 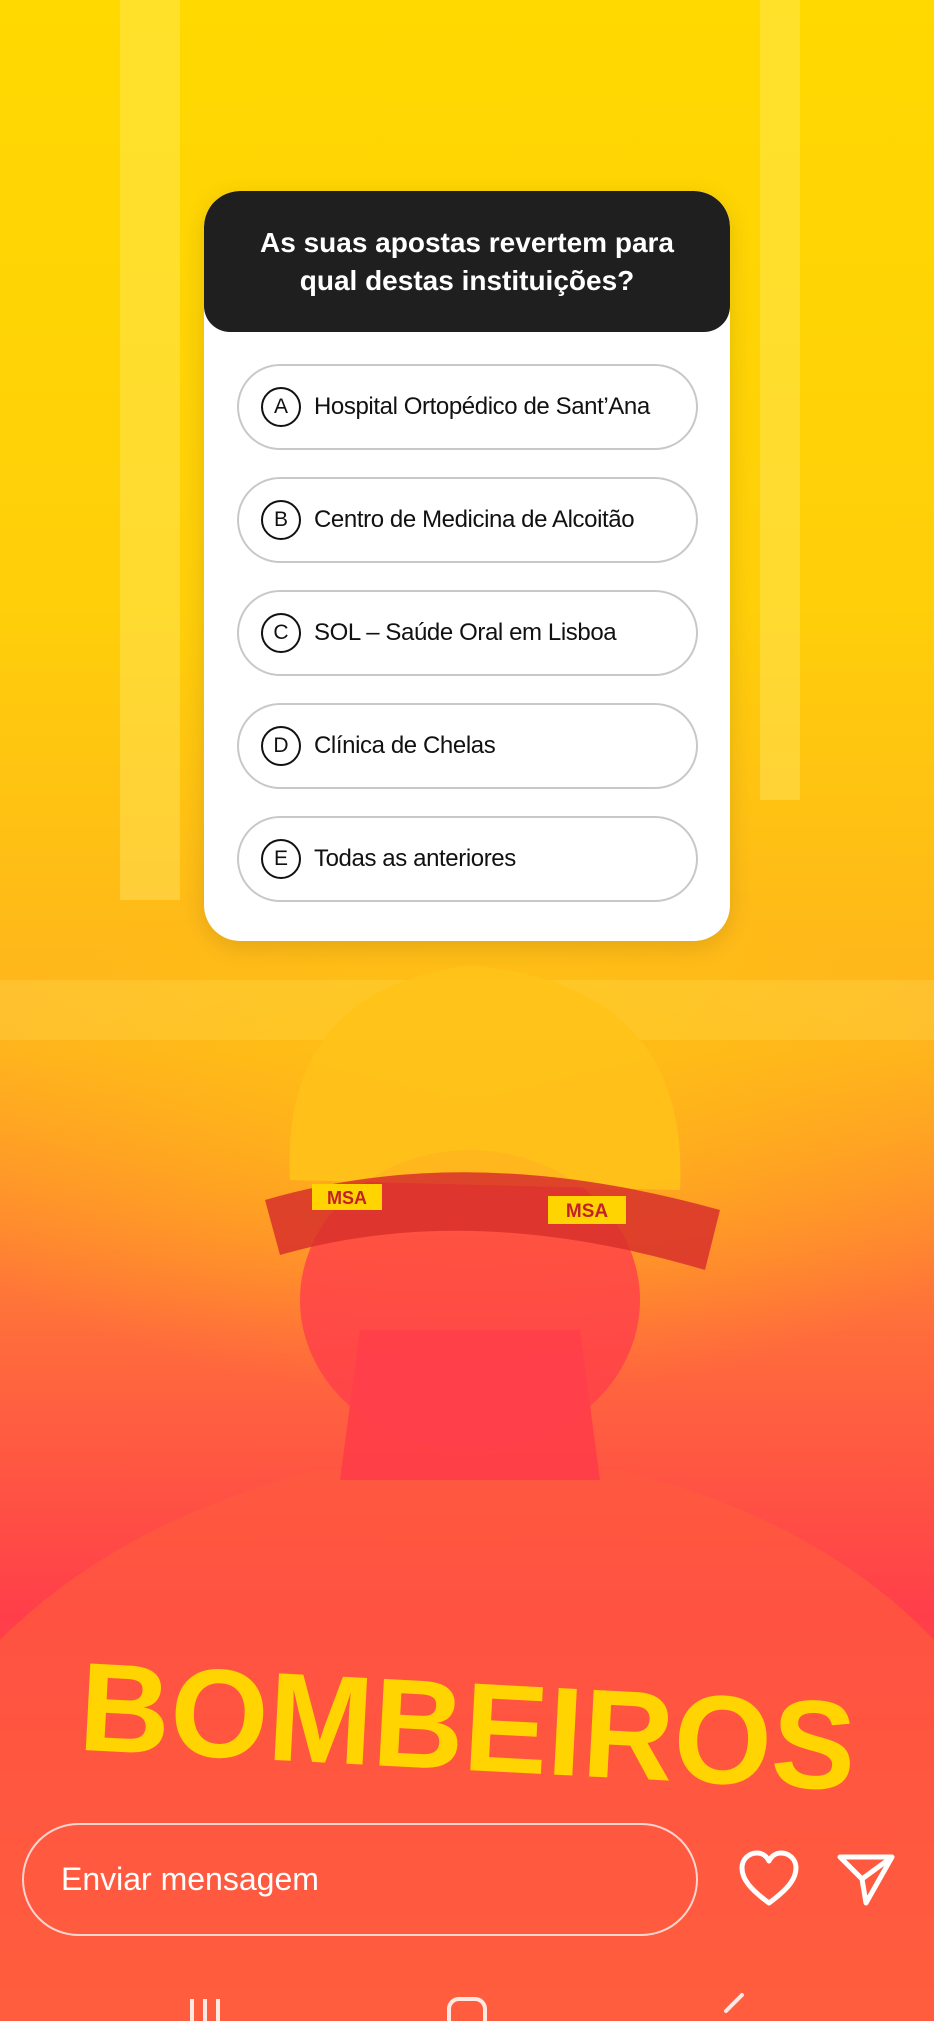 I want to click on option-letter: E, so click(x=281, y=859).